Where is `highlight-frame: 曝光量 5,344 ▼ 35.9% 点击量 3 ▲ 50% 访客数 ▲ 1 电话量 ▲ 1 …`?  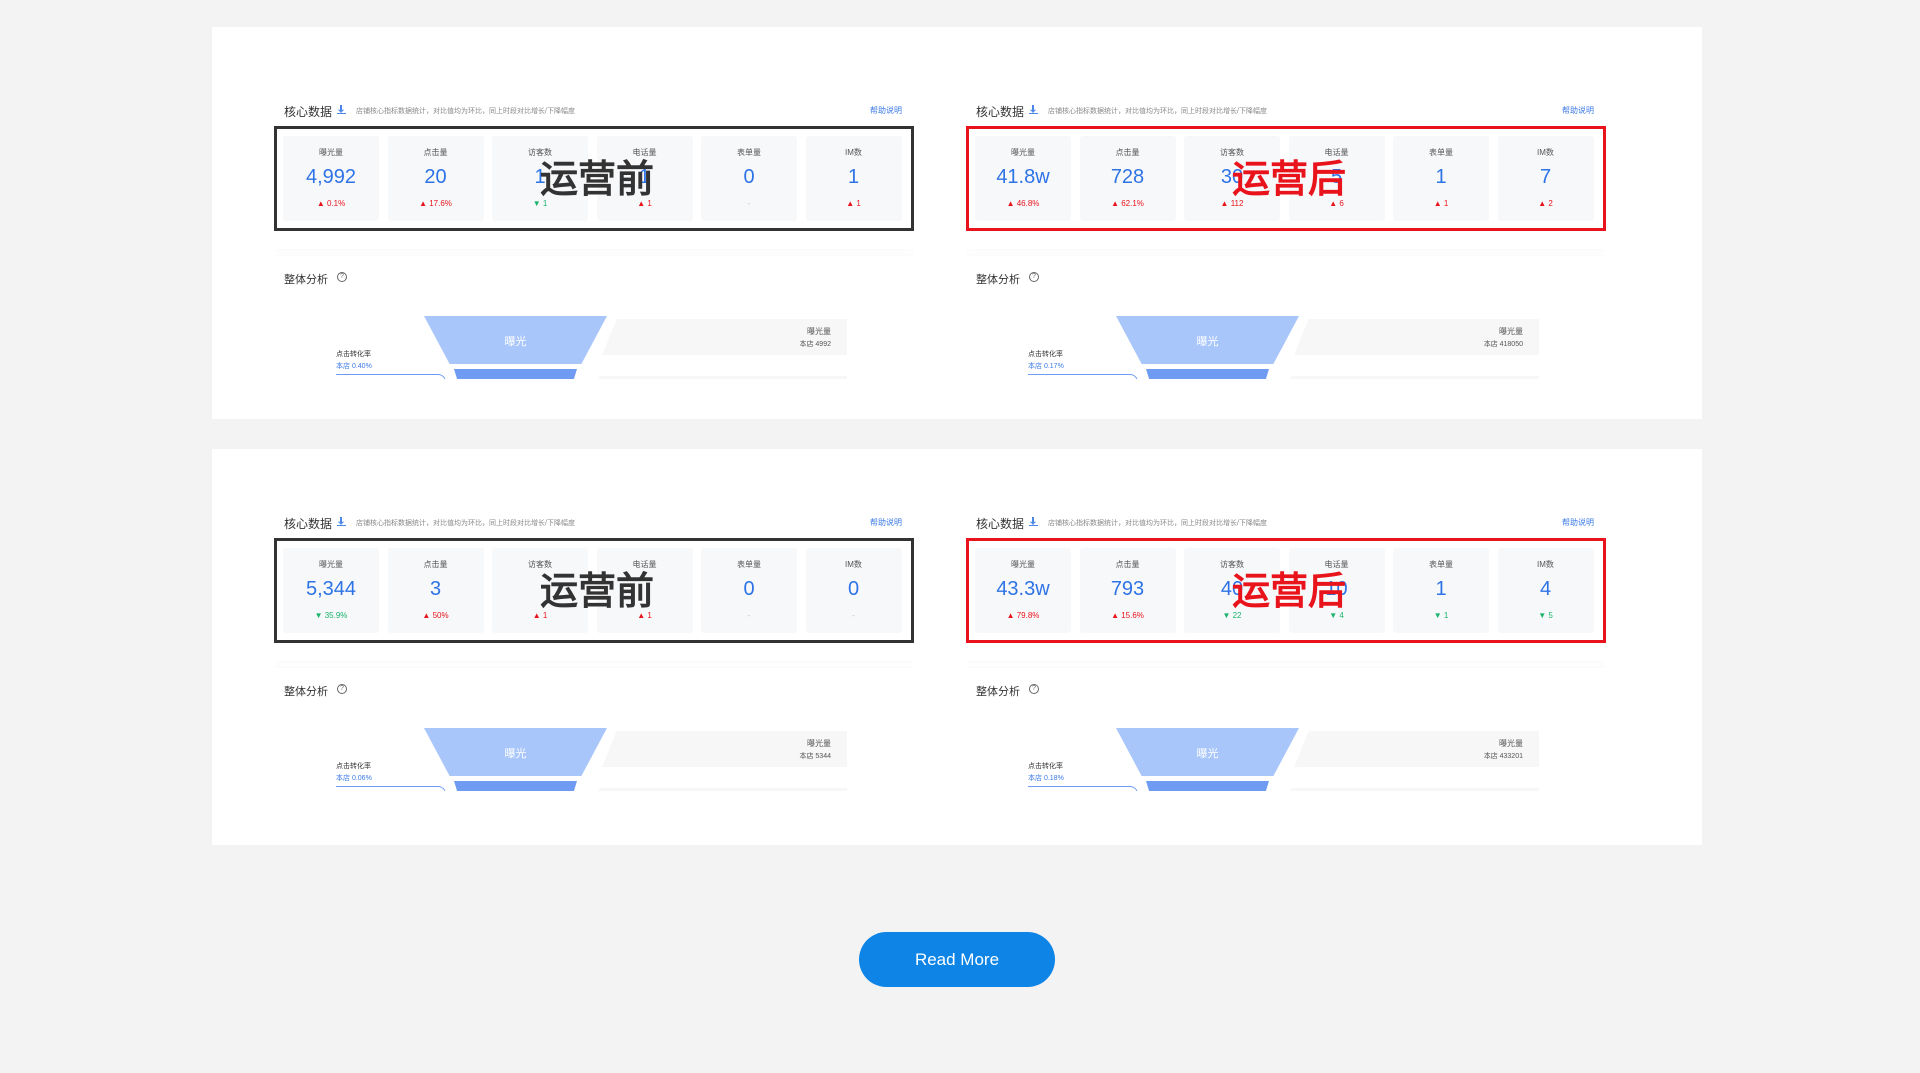
highlight-frame: 曝光量 5,344 ▼ 35.9% 点击量 3 ▲ 50% 访客数 ▲ 1 电话量 ▲ 1 … is located at coordinates (594, 590).